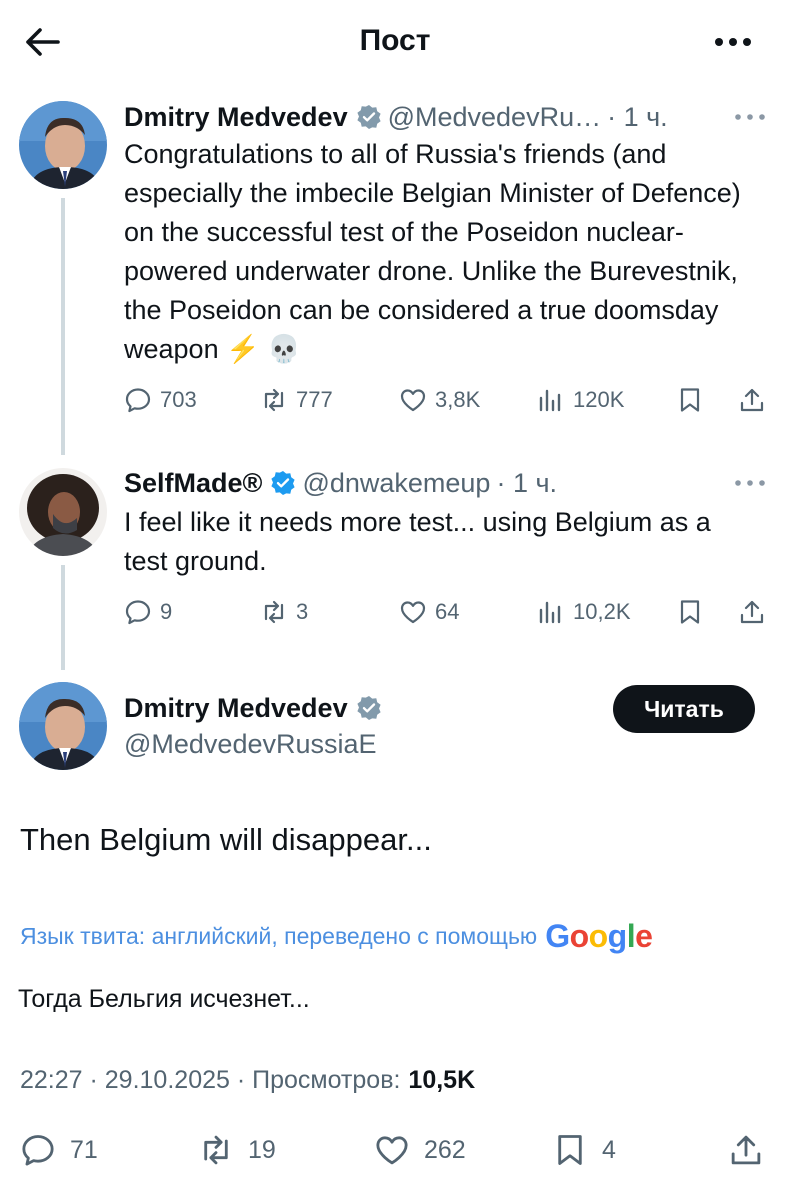 The image size is (790, 1200). Describe the element at coordinates (447, 611) in the screenshot. I see `like-count: 64` at that location.